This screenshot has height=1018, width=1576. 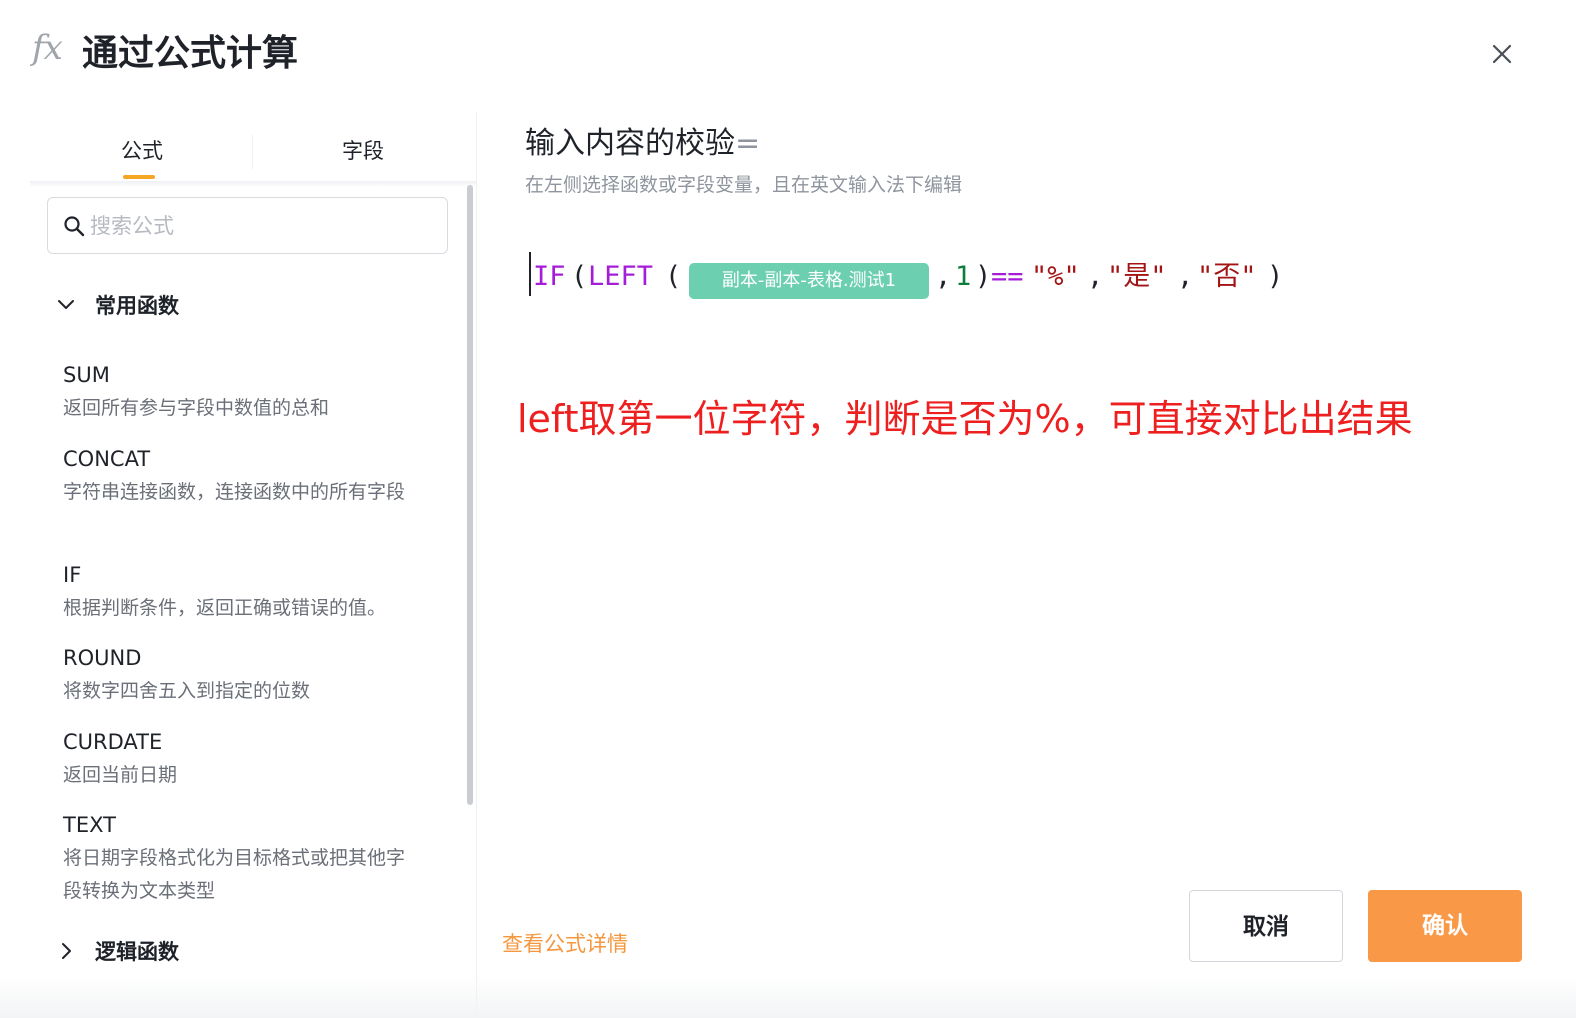 What do you see at coordinates (549, 276) in the screenshot?
I see `token-function-if: IF` at bounding box center [549, 276].